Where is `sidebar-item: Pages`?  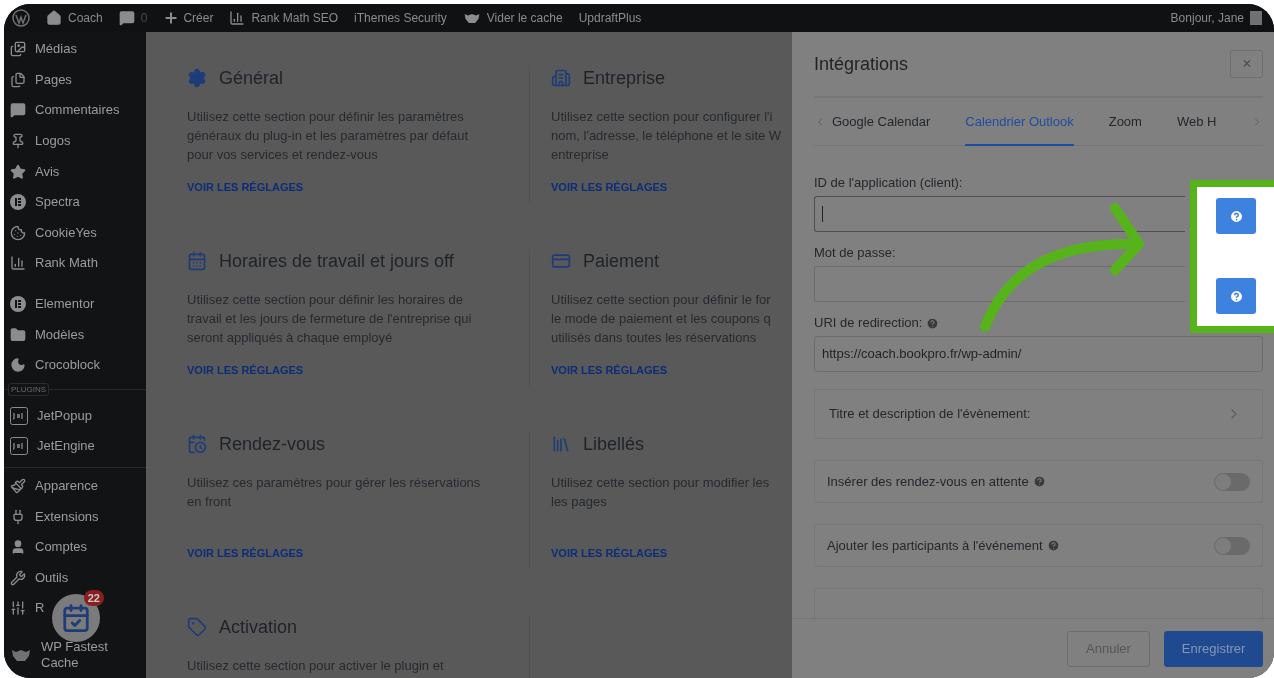
sidebar-item: Pages is located at coordinates (39, 80).